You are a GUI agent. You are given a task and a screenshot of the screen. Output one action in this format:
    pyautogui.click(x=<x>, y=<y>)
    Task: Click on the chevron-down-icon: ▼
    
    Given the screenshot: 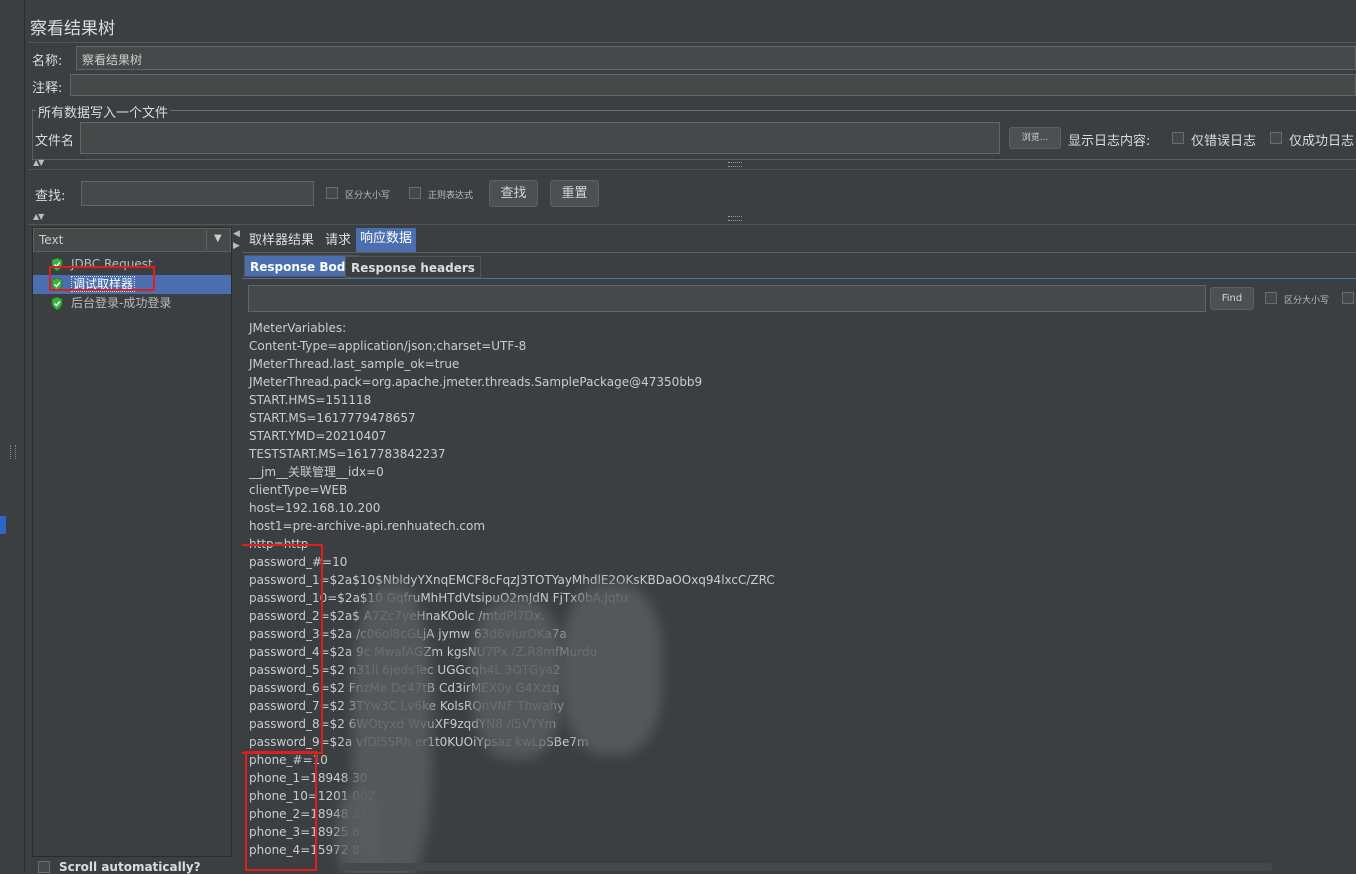 What is the action you would take?
    pyautogui.click(x=218, y=238)
    